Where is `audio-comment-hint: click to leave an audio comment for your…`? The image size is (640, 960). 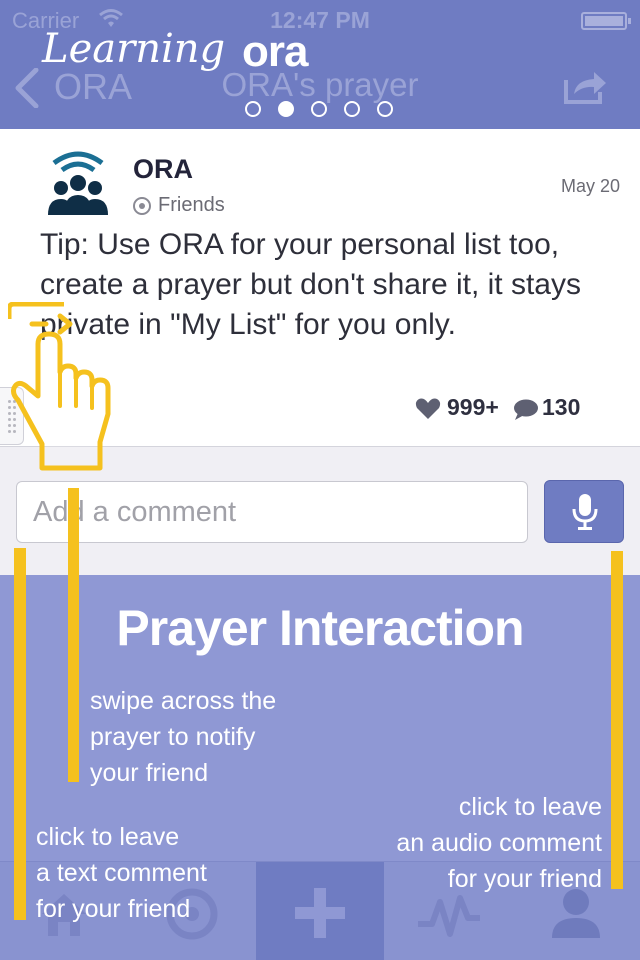 audio-comment-hint: click to leave an audio comment for your… is located at coordinates (499, 843).